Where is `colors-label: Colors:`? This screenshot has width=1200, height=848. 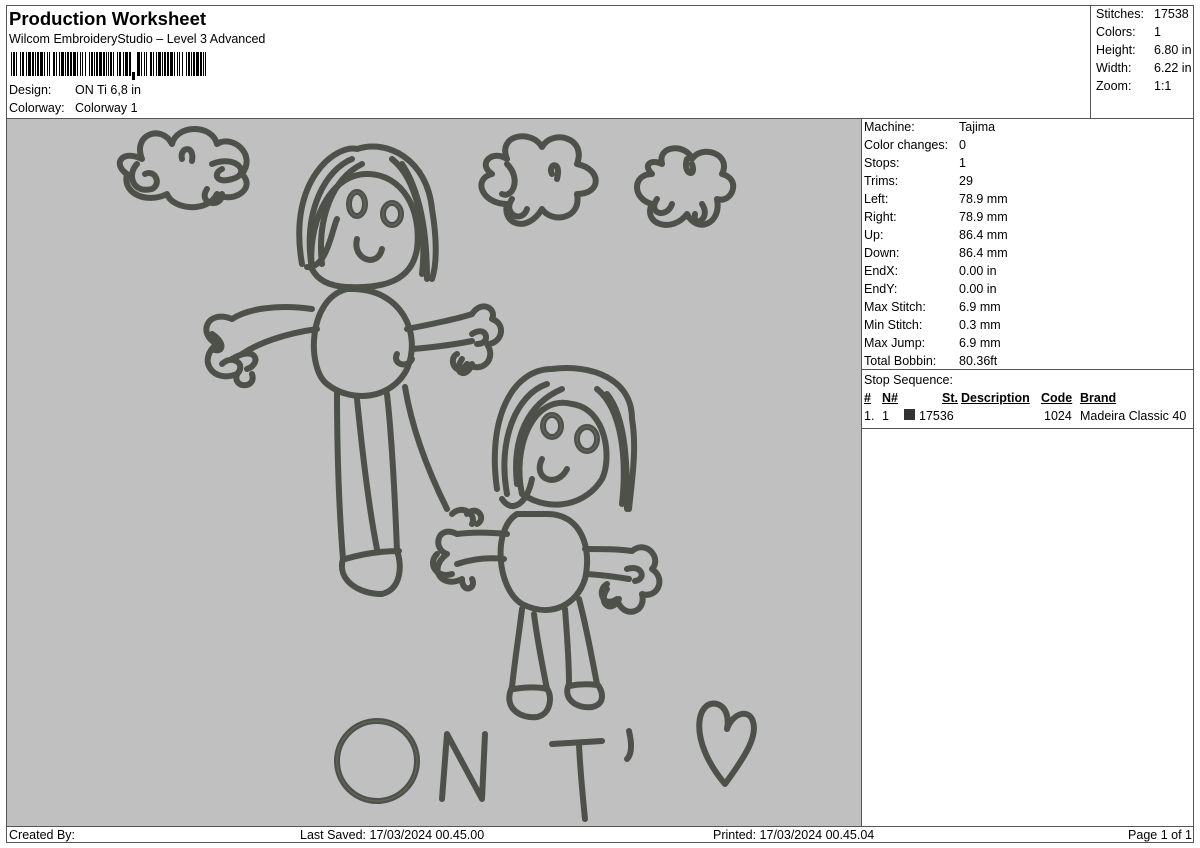 colors-label: Colors: is located at coordinates (1116, 32).